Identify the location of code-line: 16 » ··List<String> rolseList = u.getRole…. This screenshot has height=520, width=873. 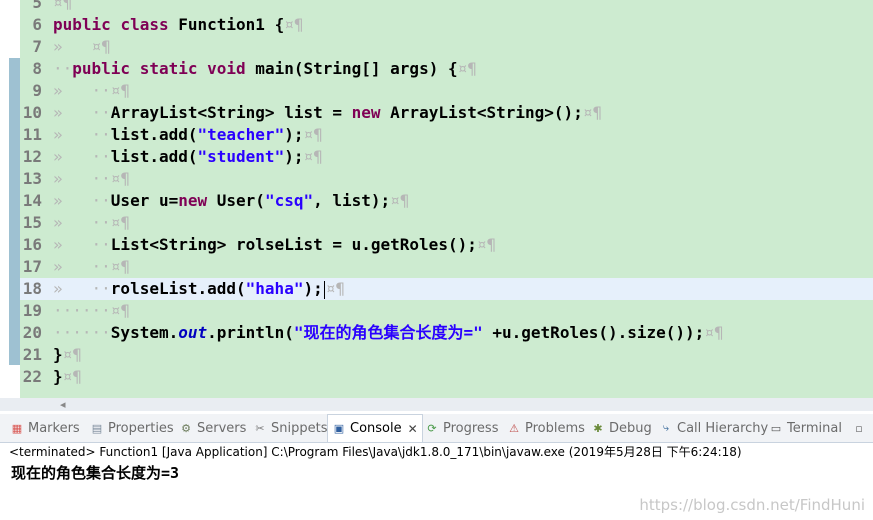
(446, 245).